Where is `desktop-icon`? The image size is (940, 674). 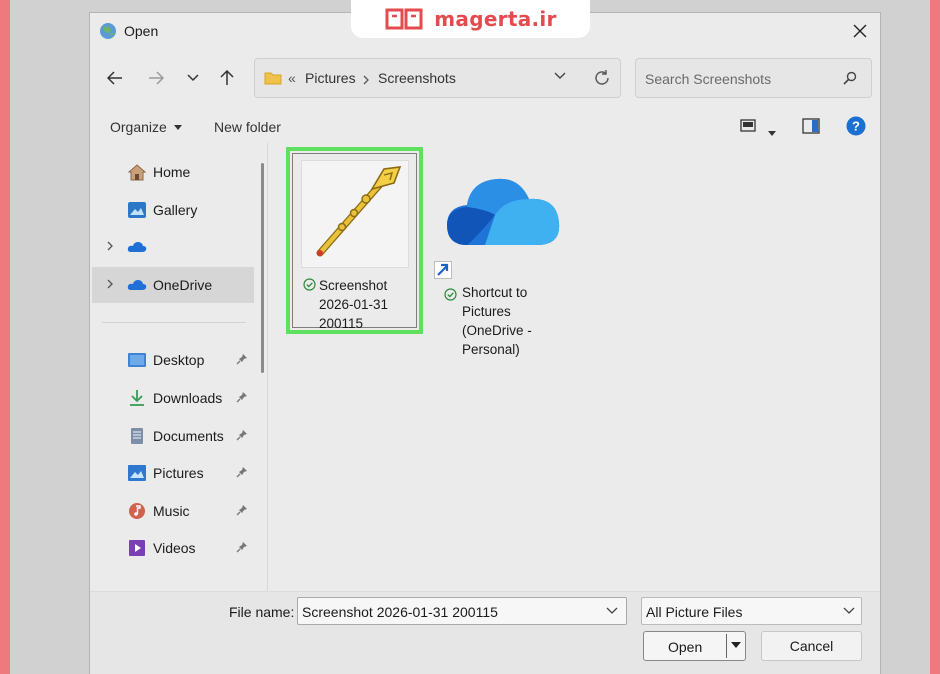 desktop-icon is located at coordinates (137, 360).